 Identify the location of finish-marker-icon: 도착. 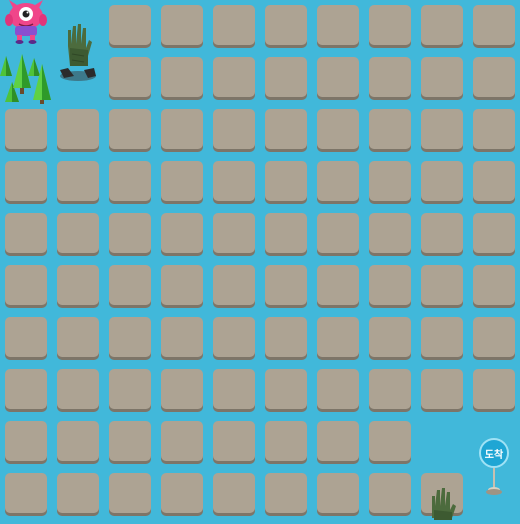
(494, 467).